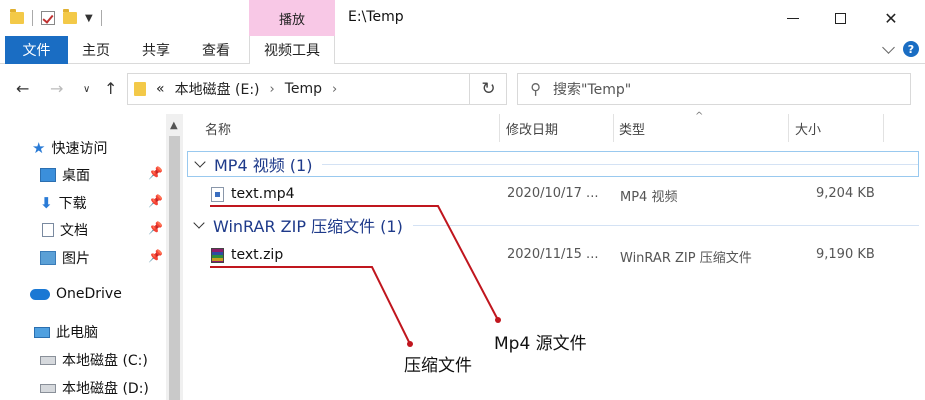  Describe the element at coordinates (217, 89) in the screenshot. I see `breadcrumb-drive-e: 本地磁盘 (E:)` at that location.